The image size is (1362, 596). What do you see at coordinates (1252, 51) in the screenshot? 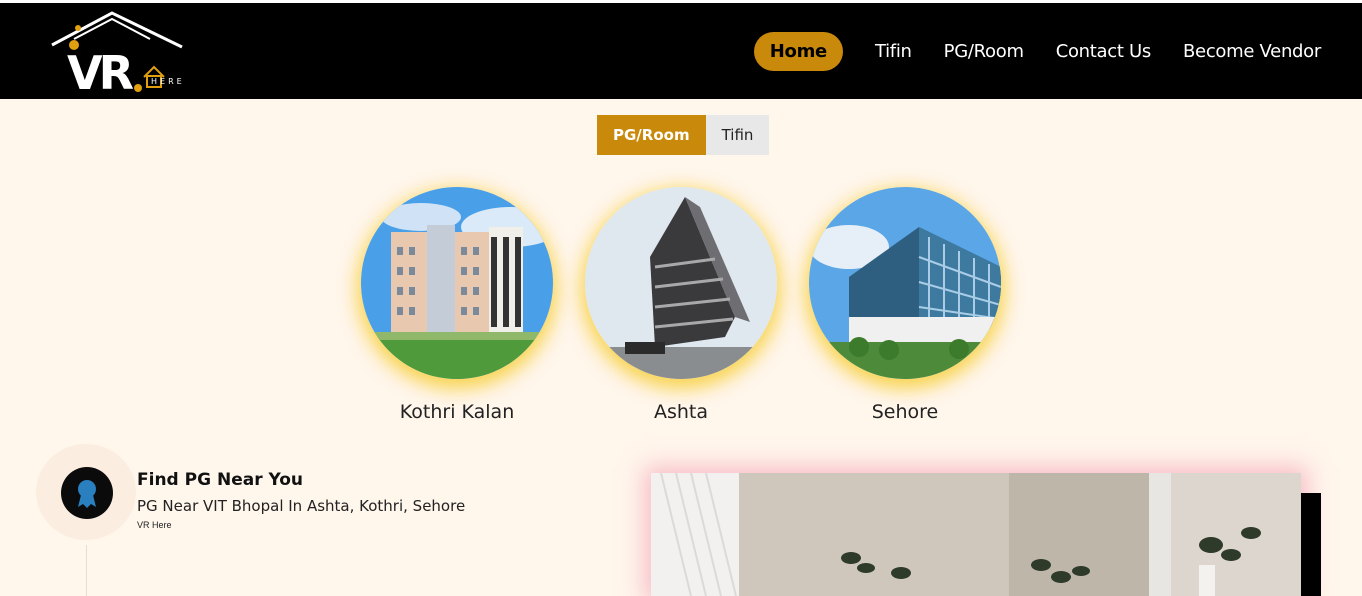
I see `nav-become-vendor: Become Vendor` at bounding box center [1252, 51].